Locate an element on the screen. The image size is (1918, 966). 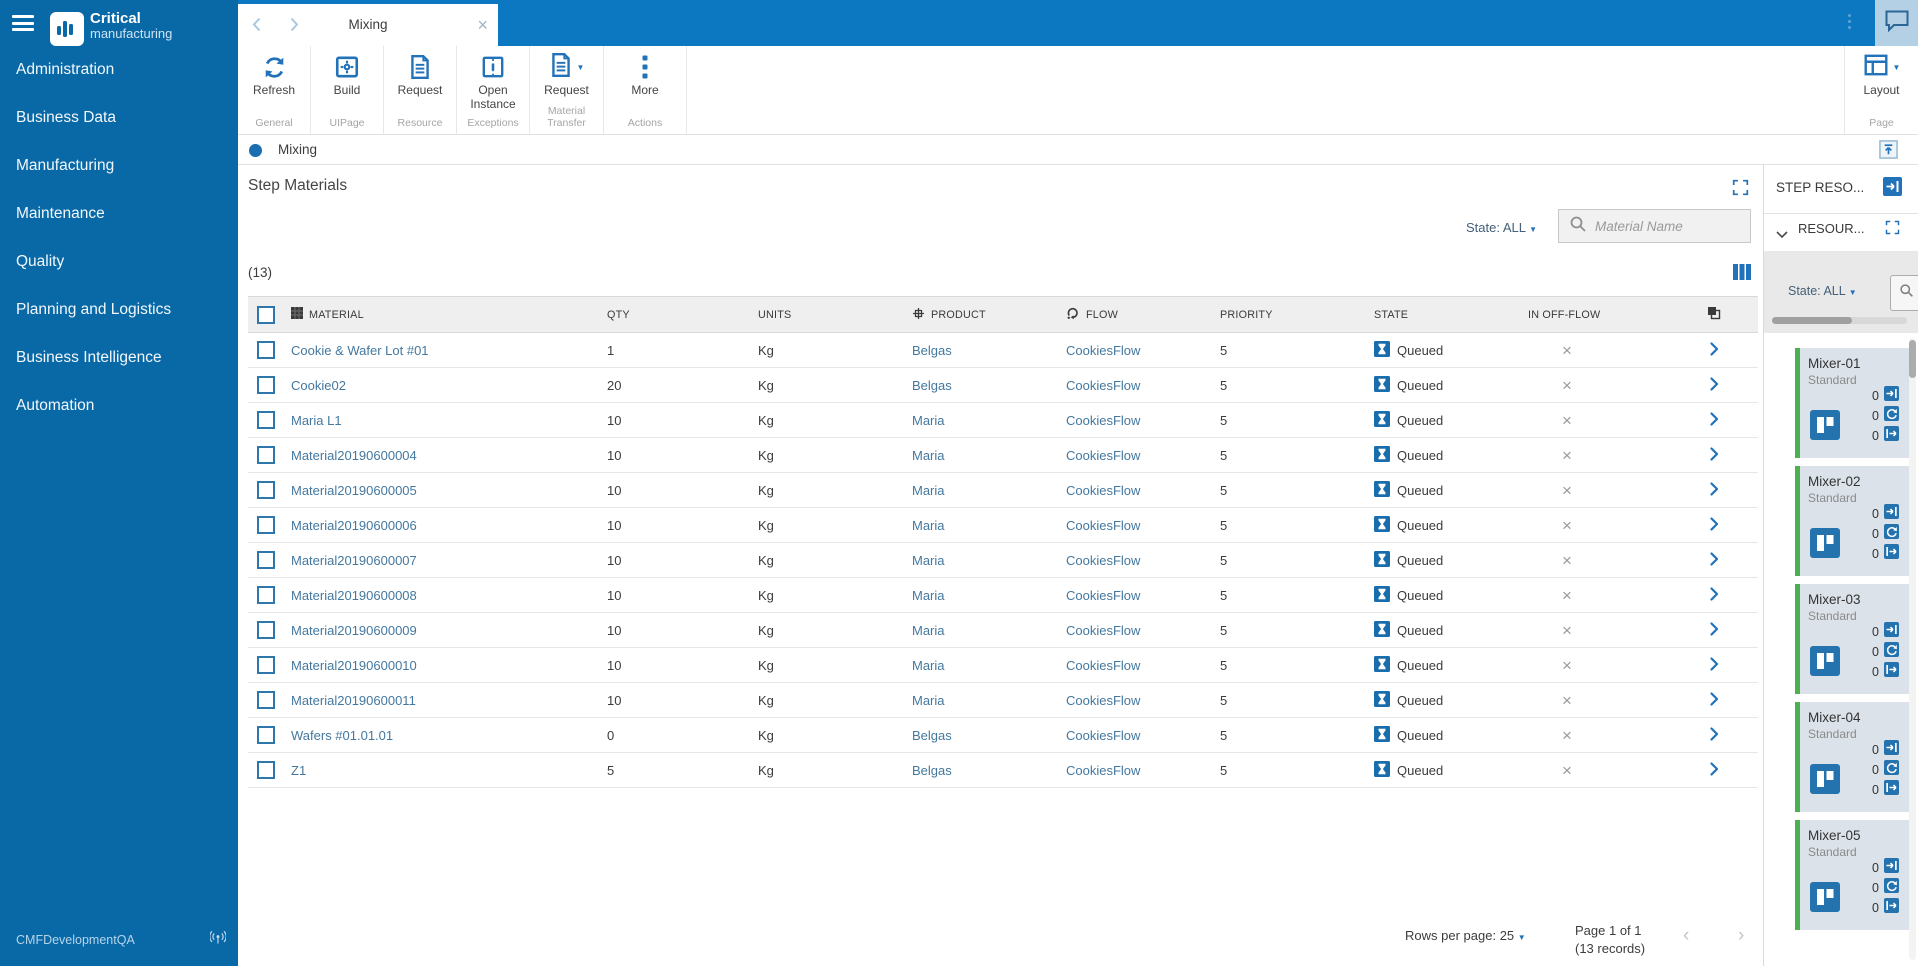
select-all-checkbox is located at coordinates (265, 314).